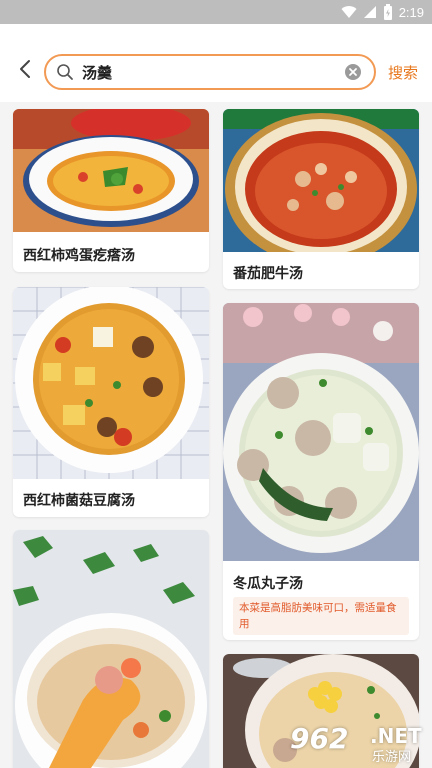 The image size is (432, 768). What do you see at coordinates (403, 72) in the screenshot?
I see `search-button: 搜索` at bounding box center [403, 72].